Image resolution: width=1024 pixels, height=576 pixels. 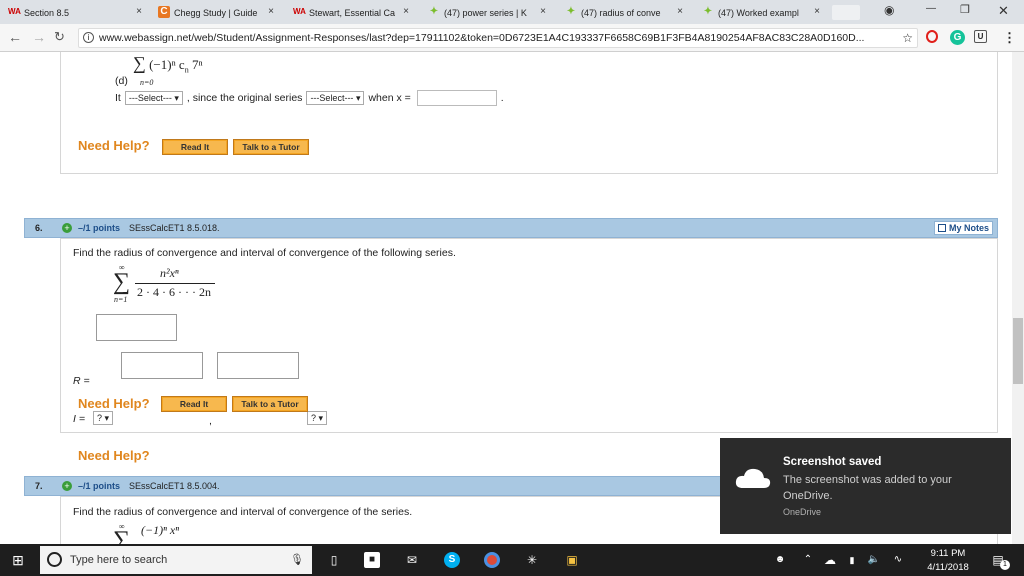 I want to click on scrollbar-thumb, so click(x=1018, y=351).